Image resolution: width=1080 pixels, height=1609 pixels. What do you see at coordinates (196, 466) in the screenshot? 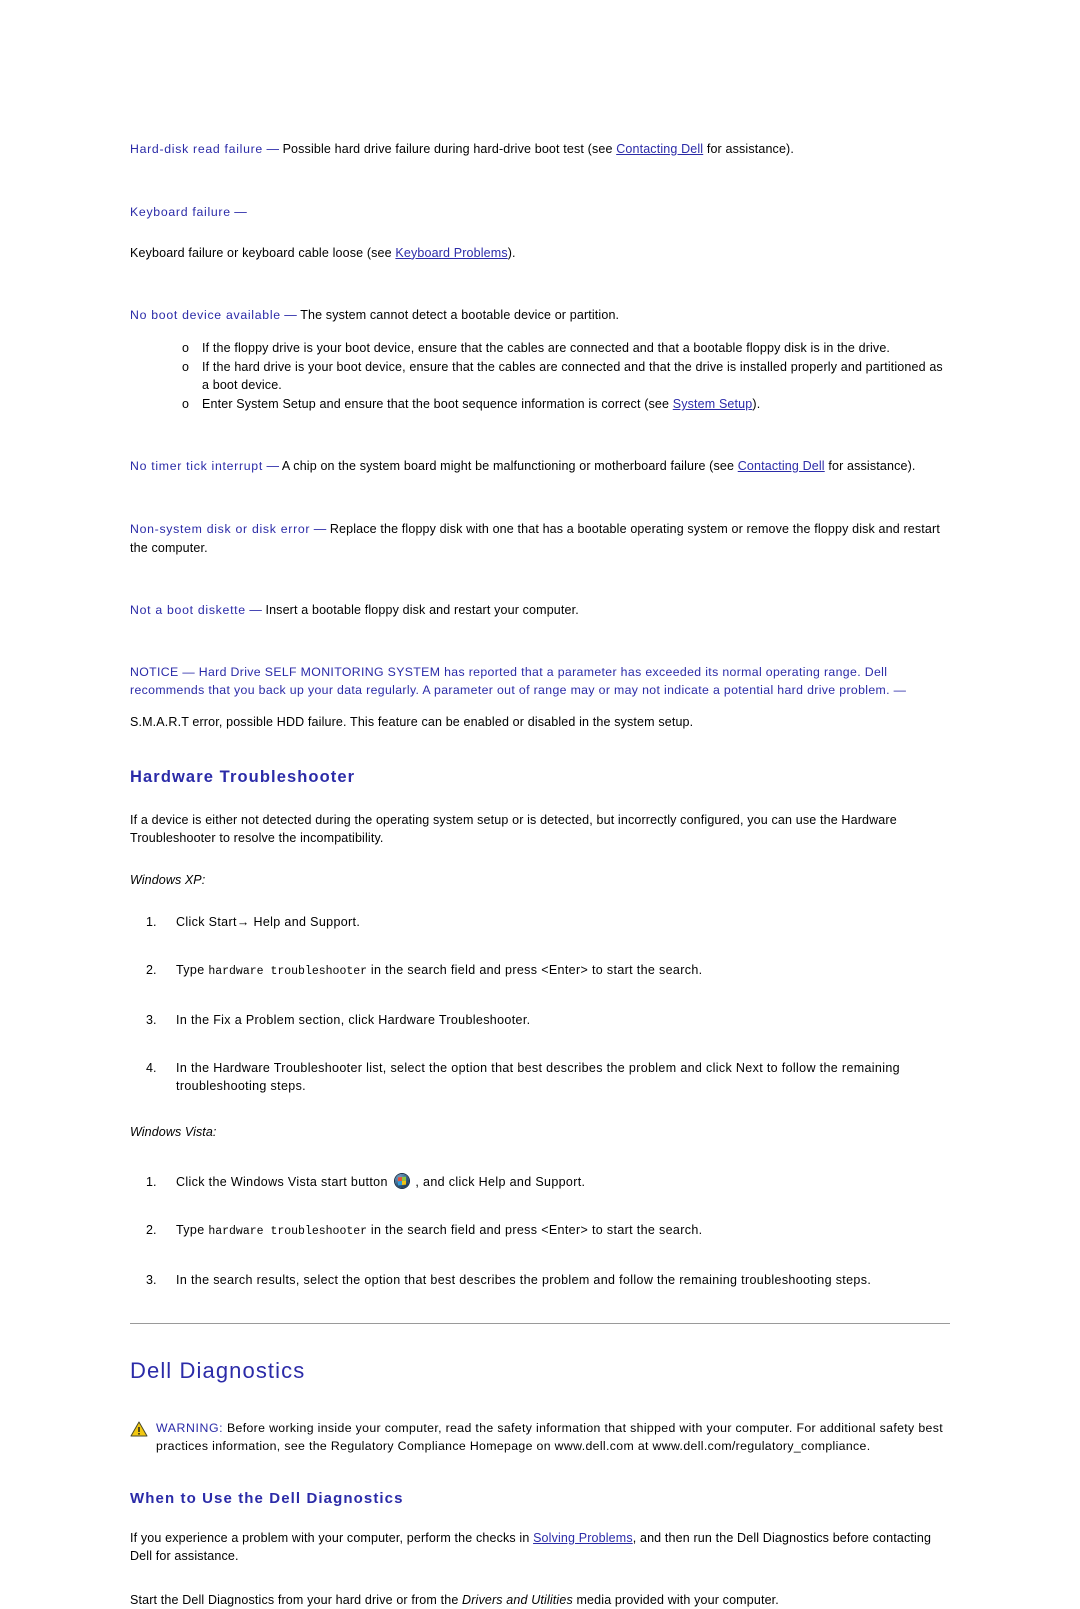
I see `error-label: No timer tick interrupt` at bounding box center [196, 466].